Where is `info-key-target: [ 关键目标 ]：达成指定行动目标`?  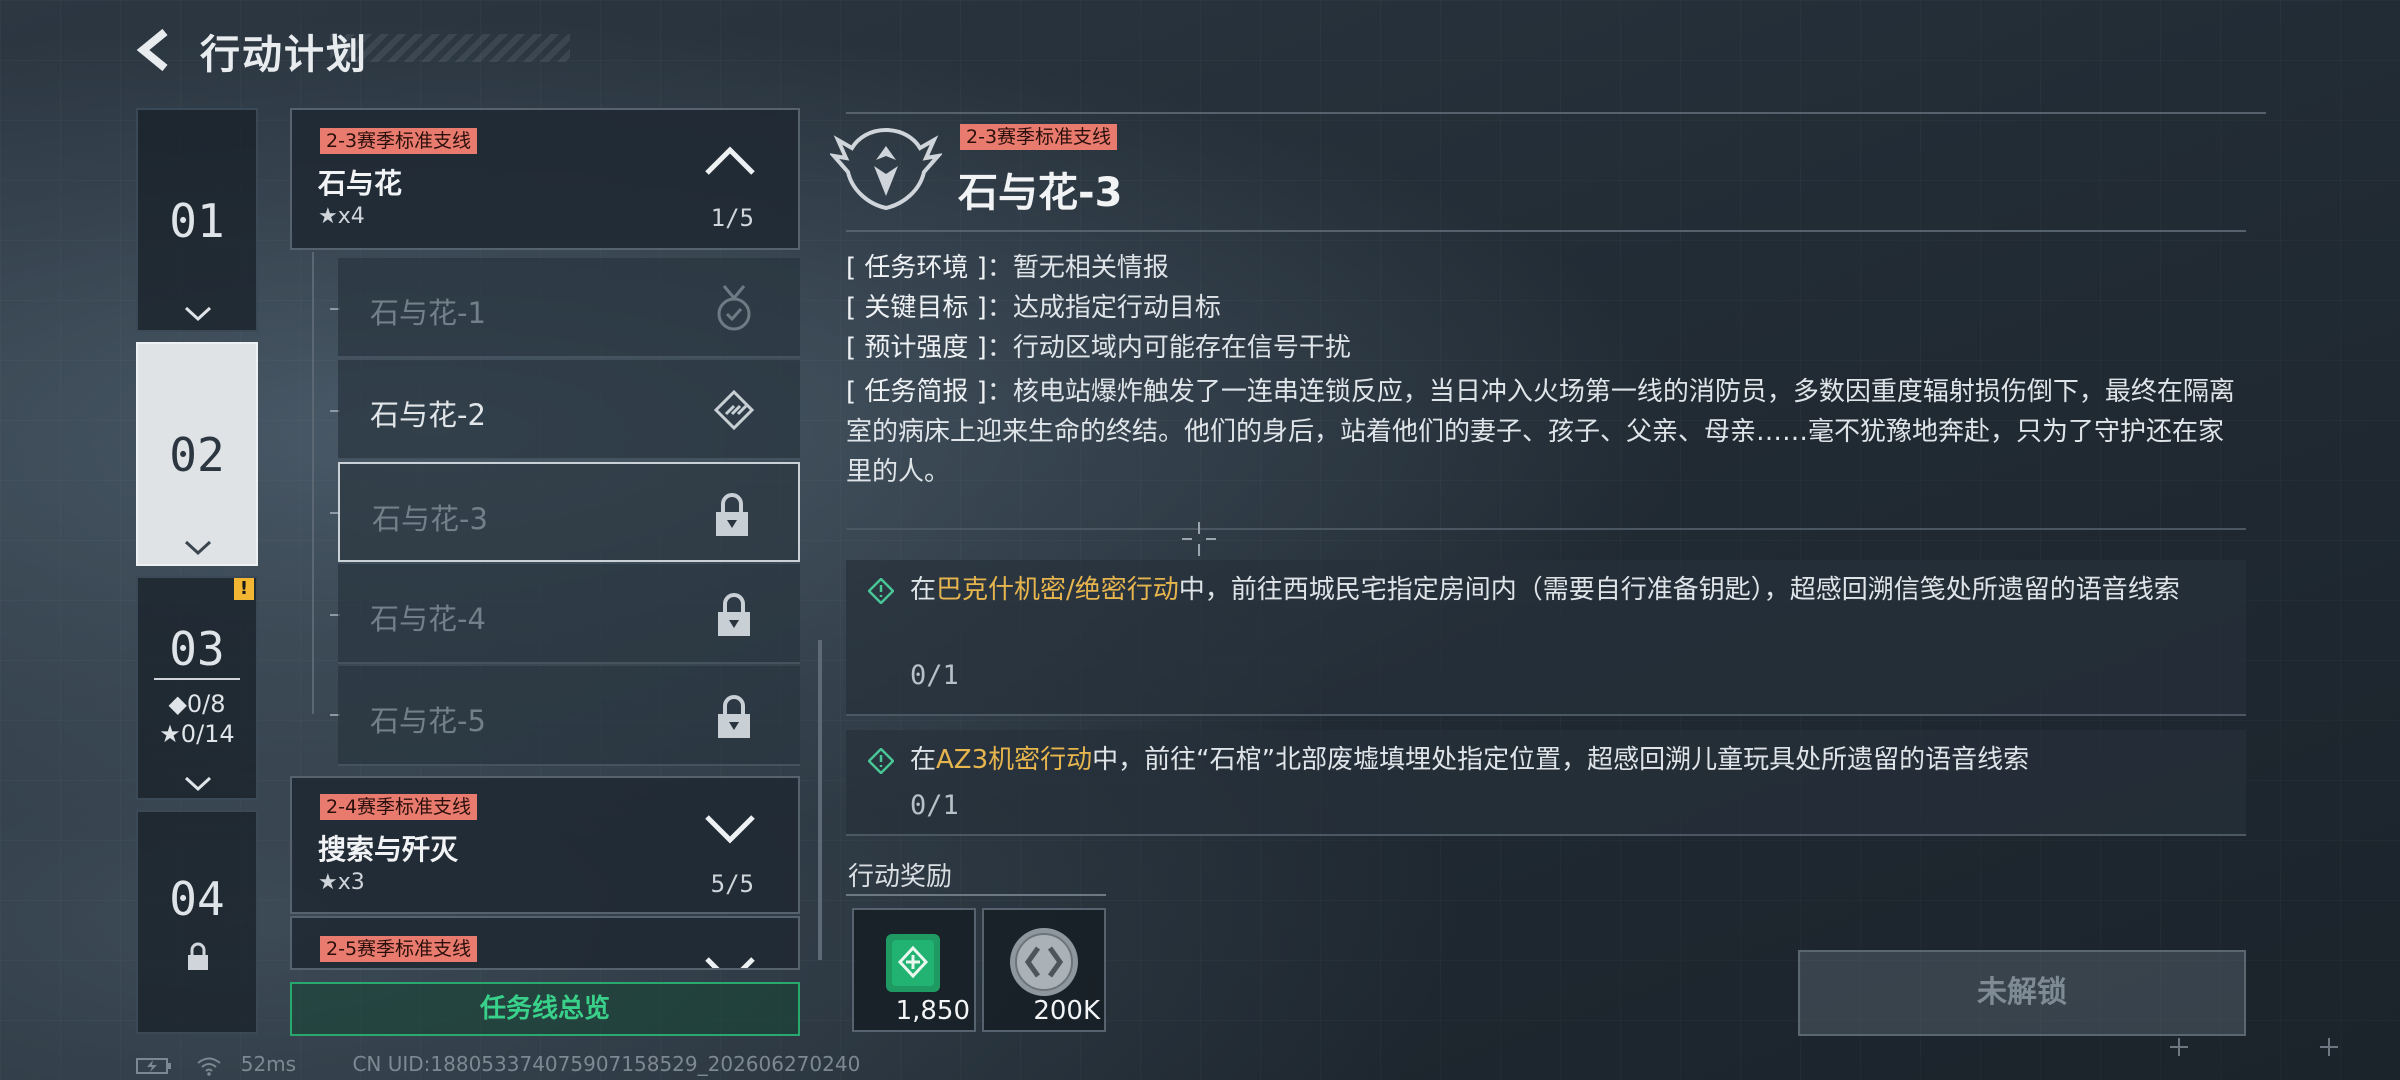 info-key-target: [ 关键目标 ]：达成指定行动目标 is located at coordinates (1546, 308).